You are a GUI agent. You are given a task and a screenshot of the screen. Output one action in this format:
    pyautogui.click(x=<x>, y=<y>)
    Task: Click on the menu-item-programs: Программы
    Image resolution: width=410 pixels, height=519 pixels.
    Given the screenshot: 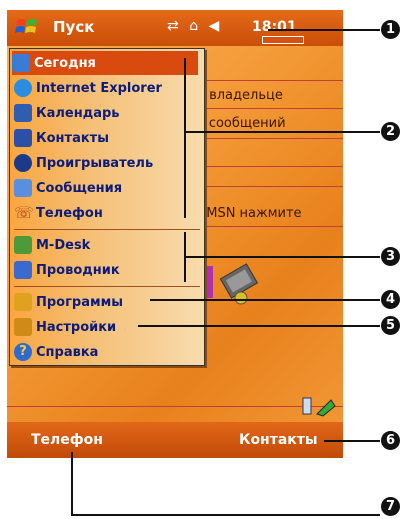 What is the action you would take?
    pyautogui.click(x=68, y=302)
    